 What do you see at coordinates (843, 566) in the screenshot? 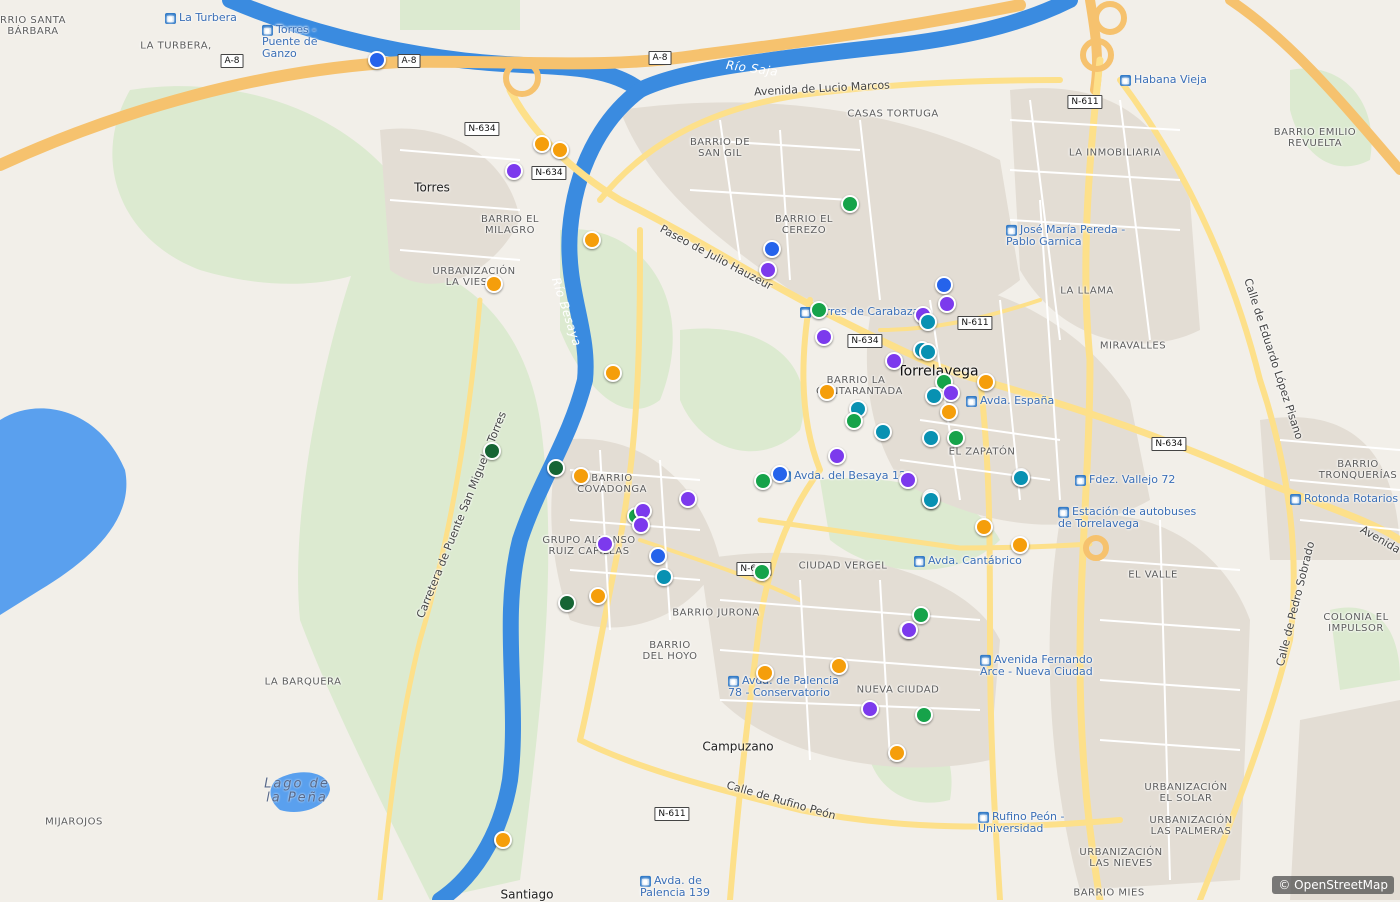
I see `place-label: CIUDAD VERGEL` at bounding box center [843, 566].